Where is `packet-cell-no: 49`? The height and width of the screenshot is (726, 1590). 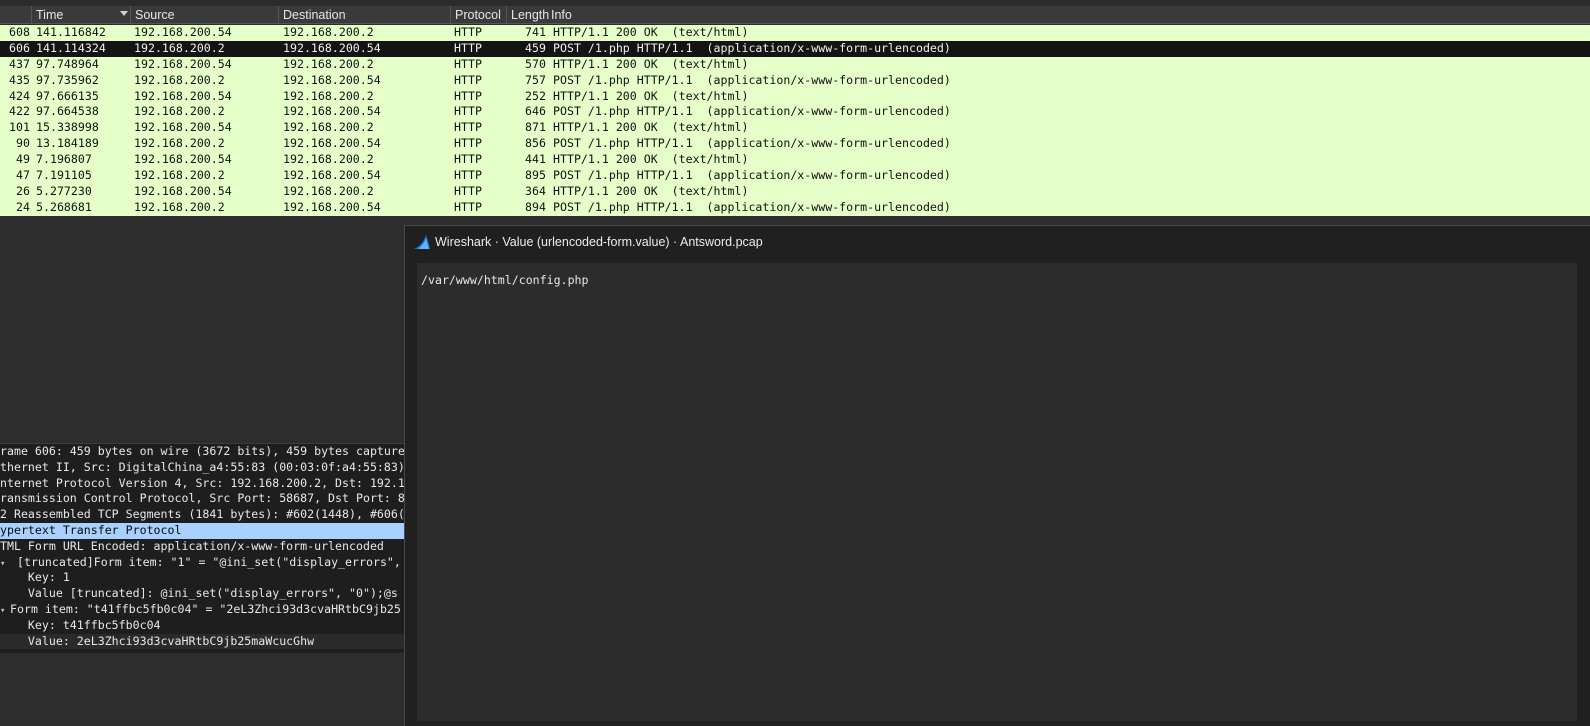 packet-cell-no: 49 is located at coordinates (23, 159).